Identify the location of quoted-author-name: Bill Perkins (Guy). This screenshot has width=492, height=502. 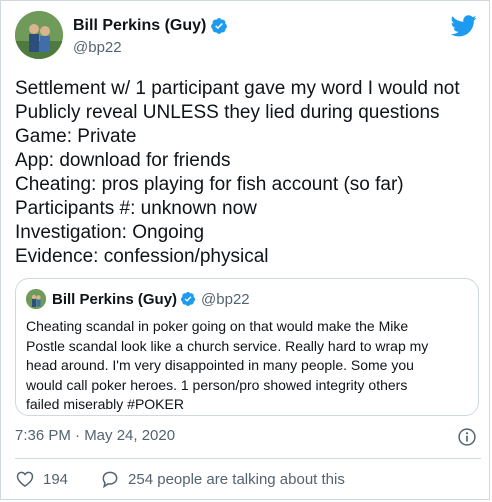
(115, 299).